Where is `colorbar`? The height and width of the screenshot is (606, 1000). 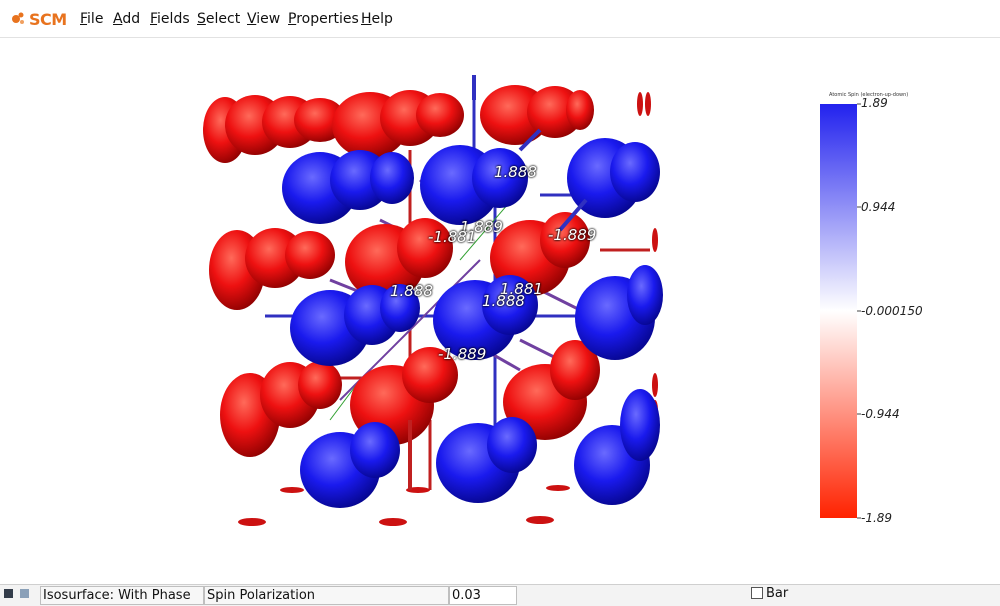
colorbar is located at coordinates (840, 311).